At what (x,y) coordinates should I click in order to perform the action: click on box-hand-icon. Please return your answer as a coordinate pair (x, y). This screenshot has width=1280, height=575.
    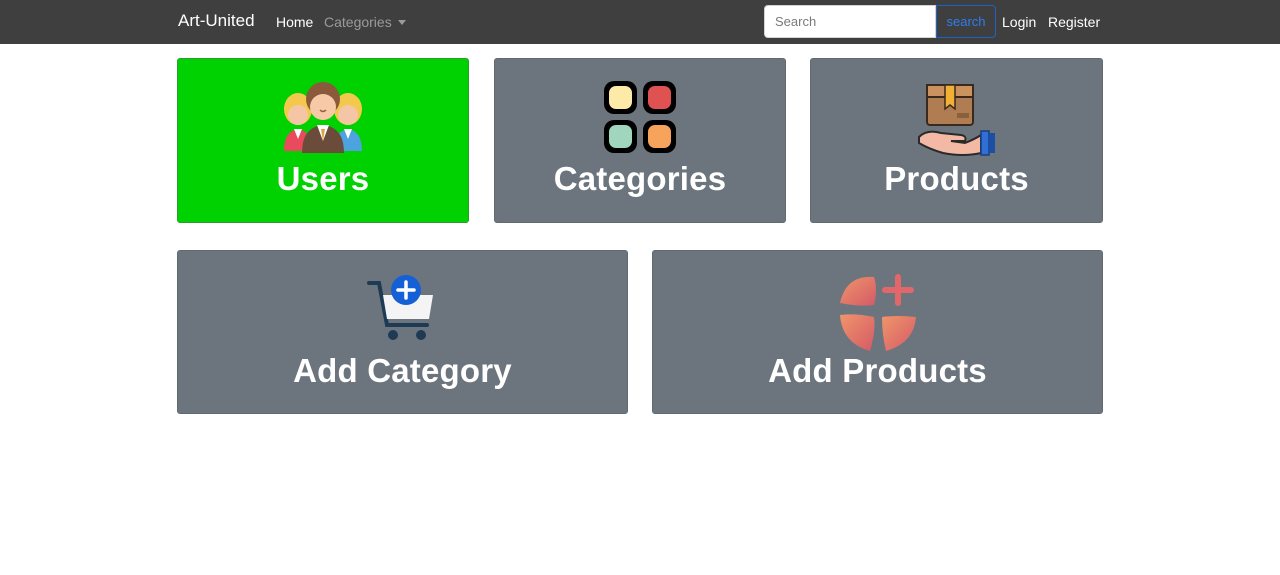
    Looking at the image, I should click on (956, 120).